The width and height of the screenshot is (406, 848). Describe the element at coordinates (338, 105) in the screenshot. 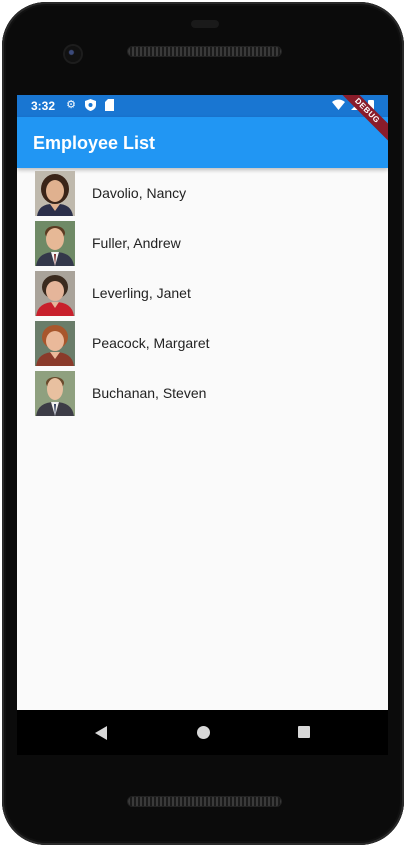

I see `wifi-icon` at that location.